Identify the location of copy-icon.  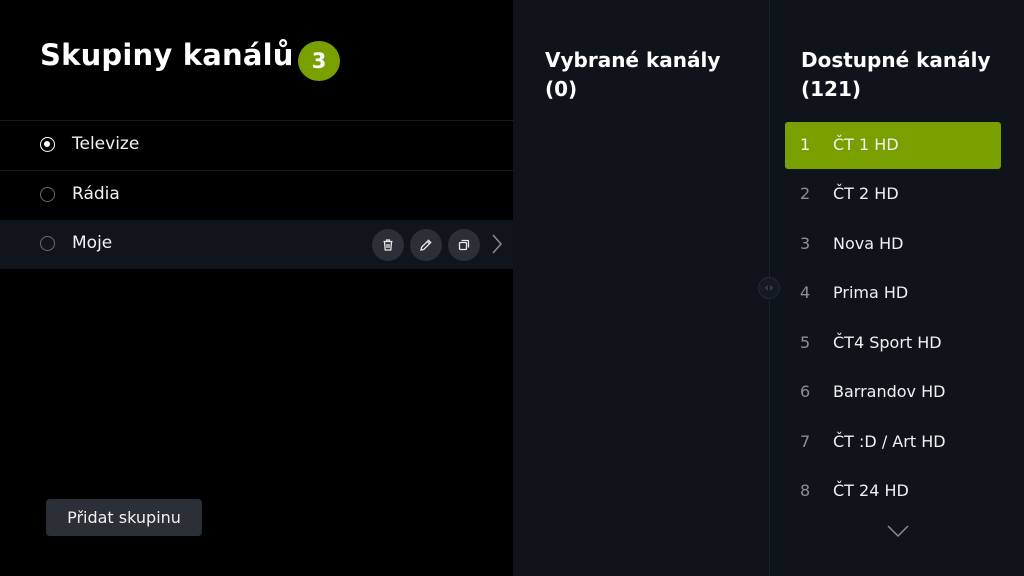
(464, 245).